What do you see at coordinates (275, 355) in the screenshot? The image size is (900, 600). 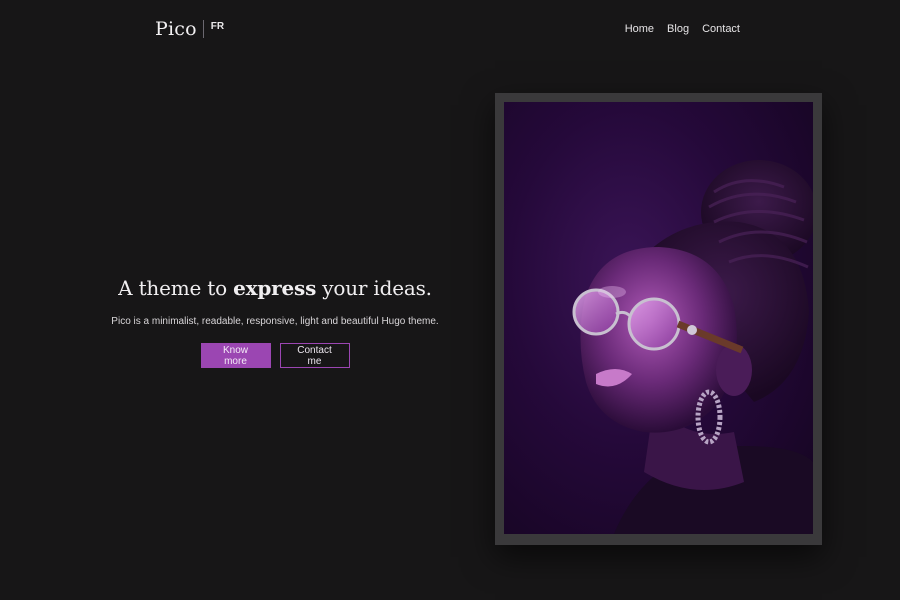 I see `hero-actions: Know more Contact me` at bounding box center [275, 355].